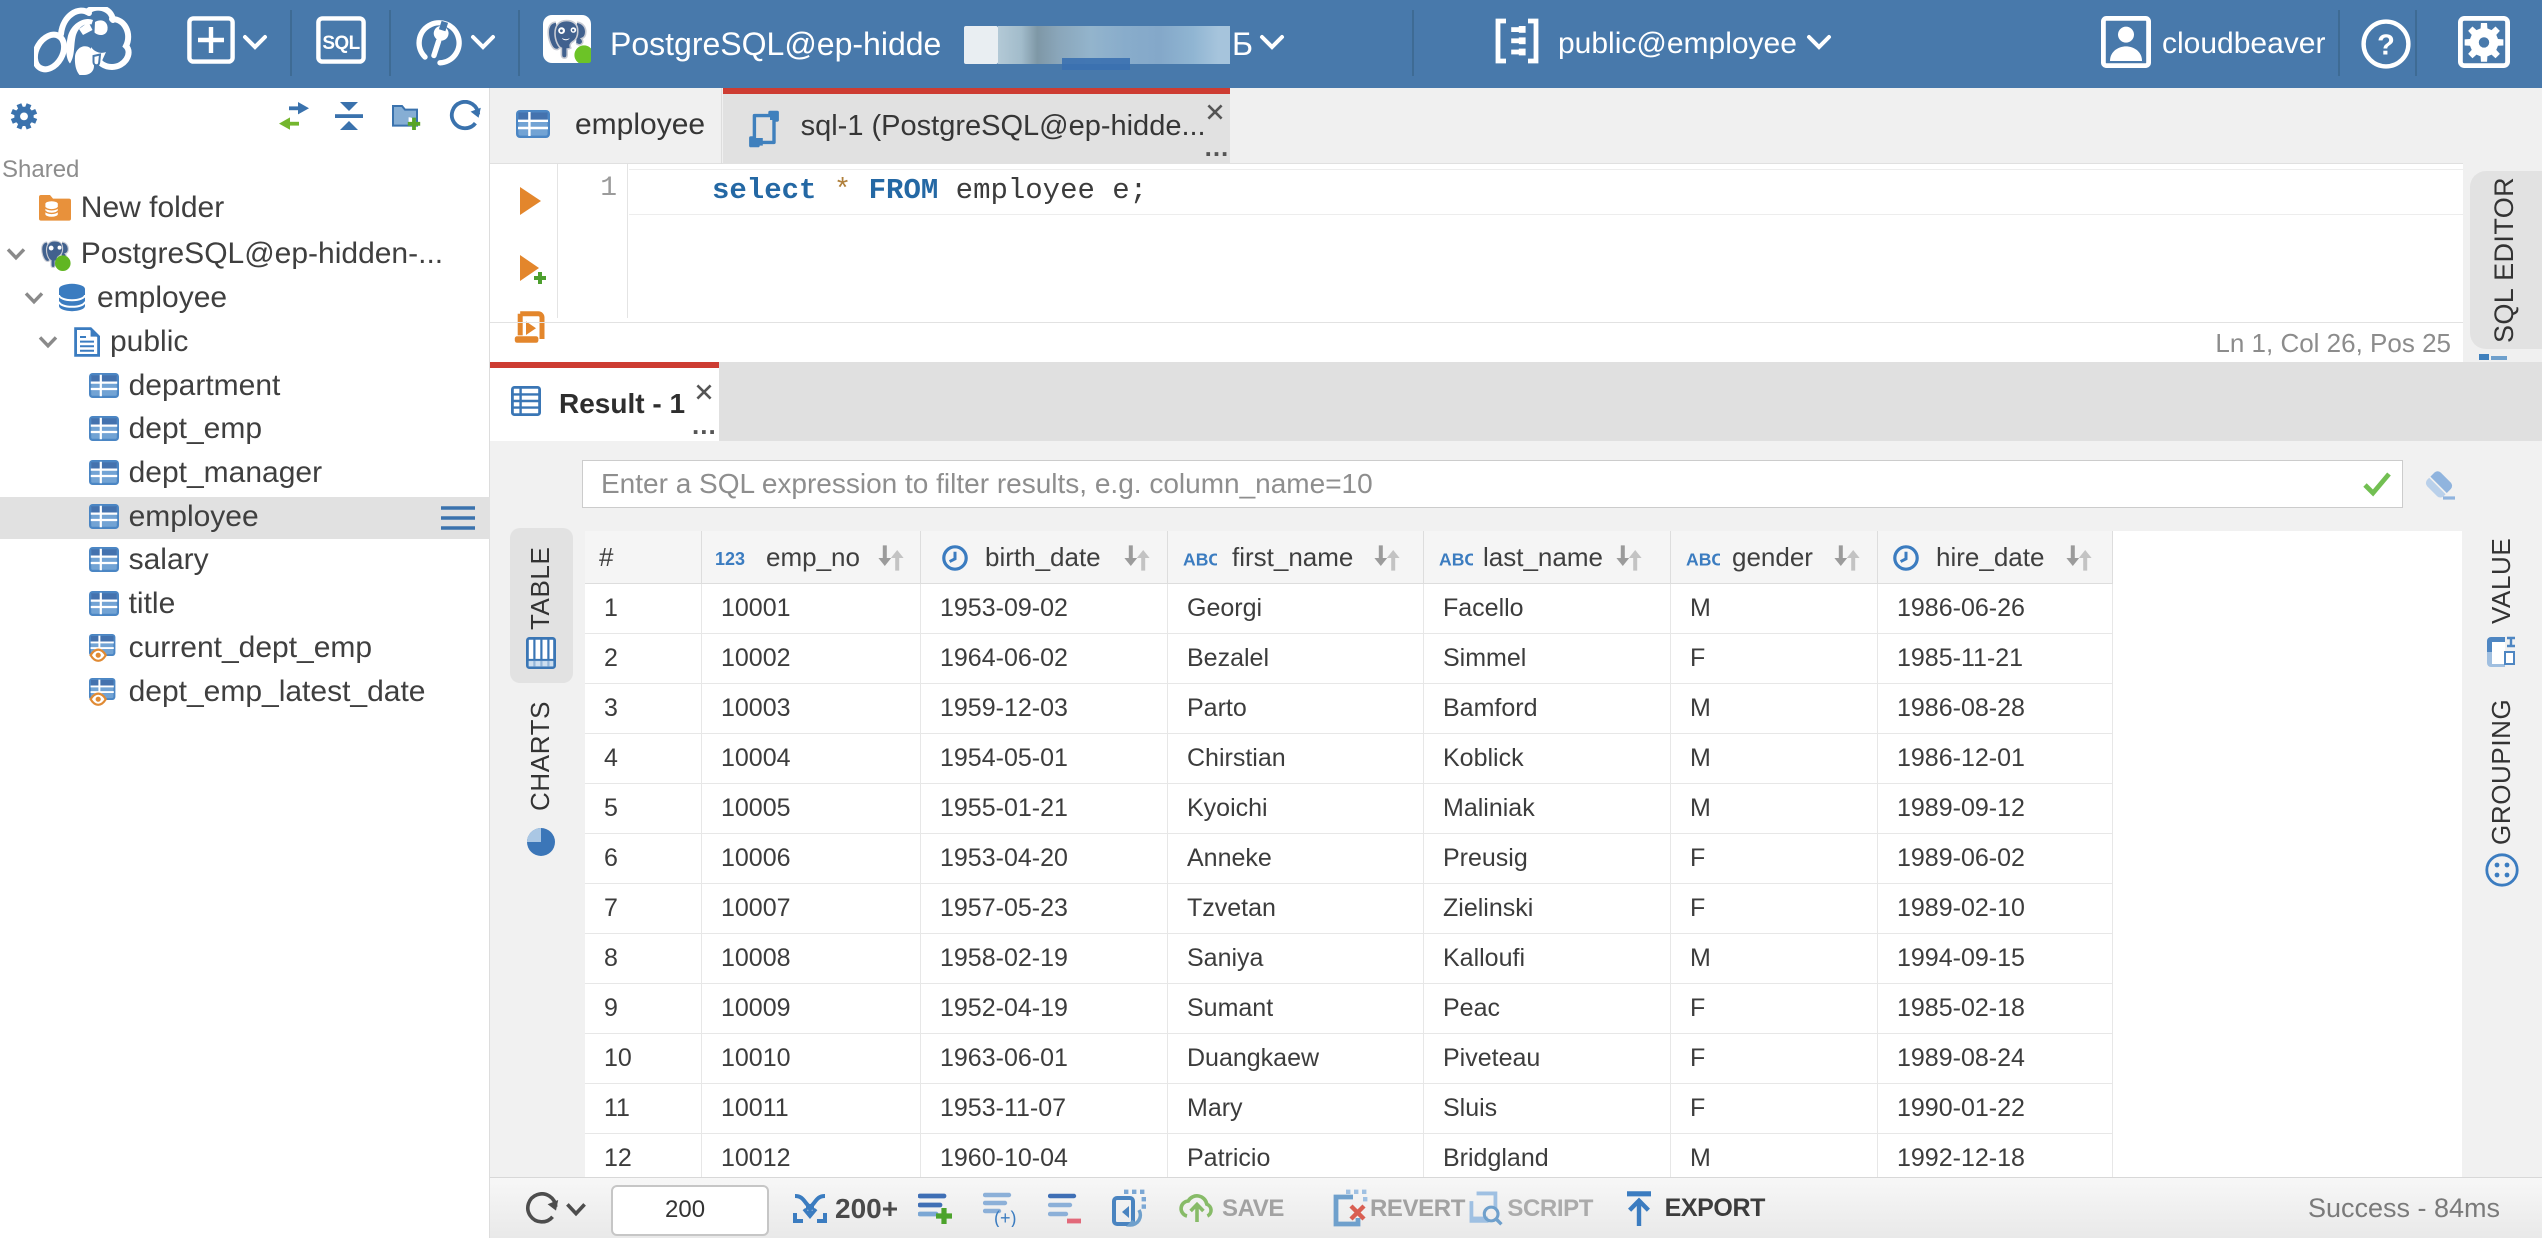 The image size is (2542, 1238). What do you see at coordinates (341, 43) in the screenshot?
I see `svg-text: SQL` at bounding box center [341, 43].